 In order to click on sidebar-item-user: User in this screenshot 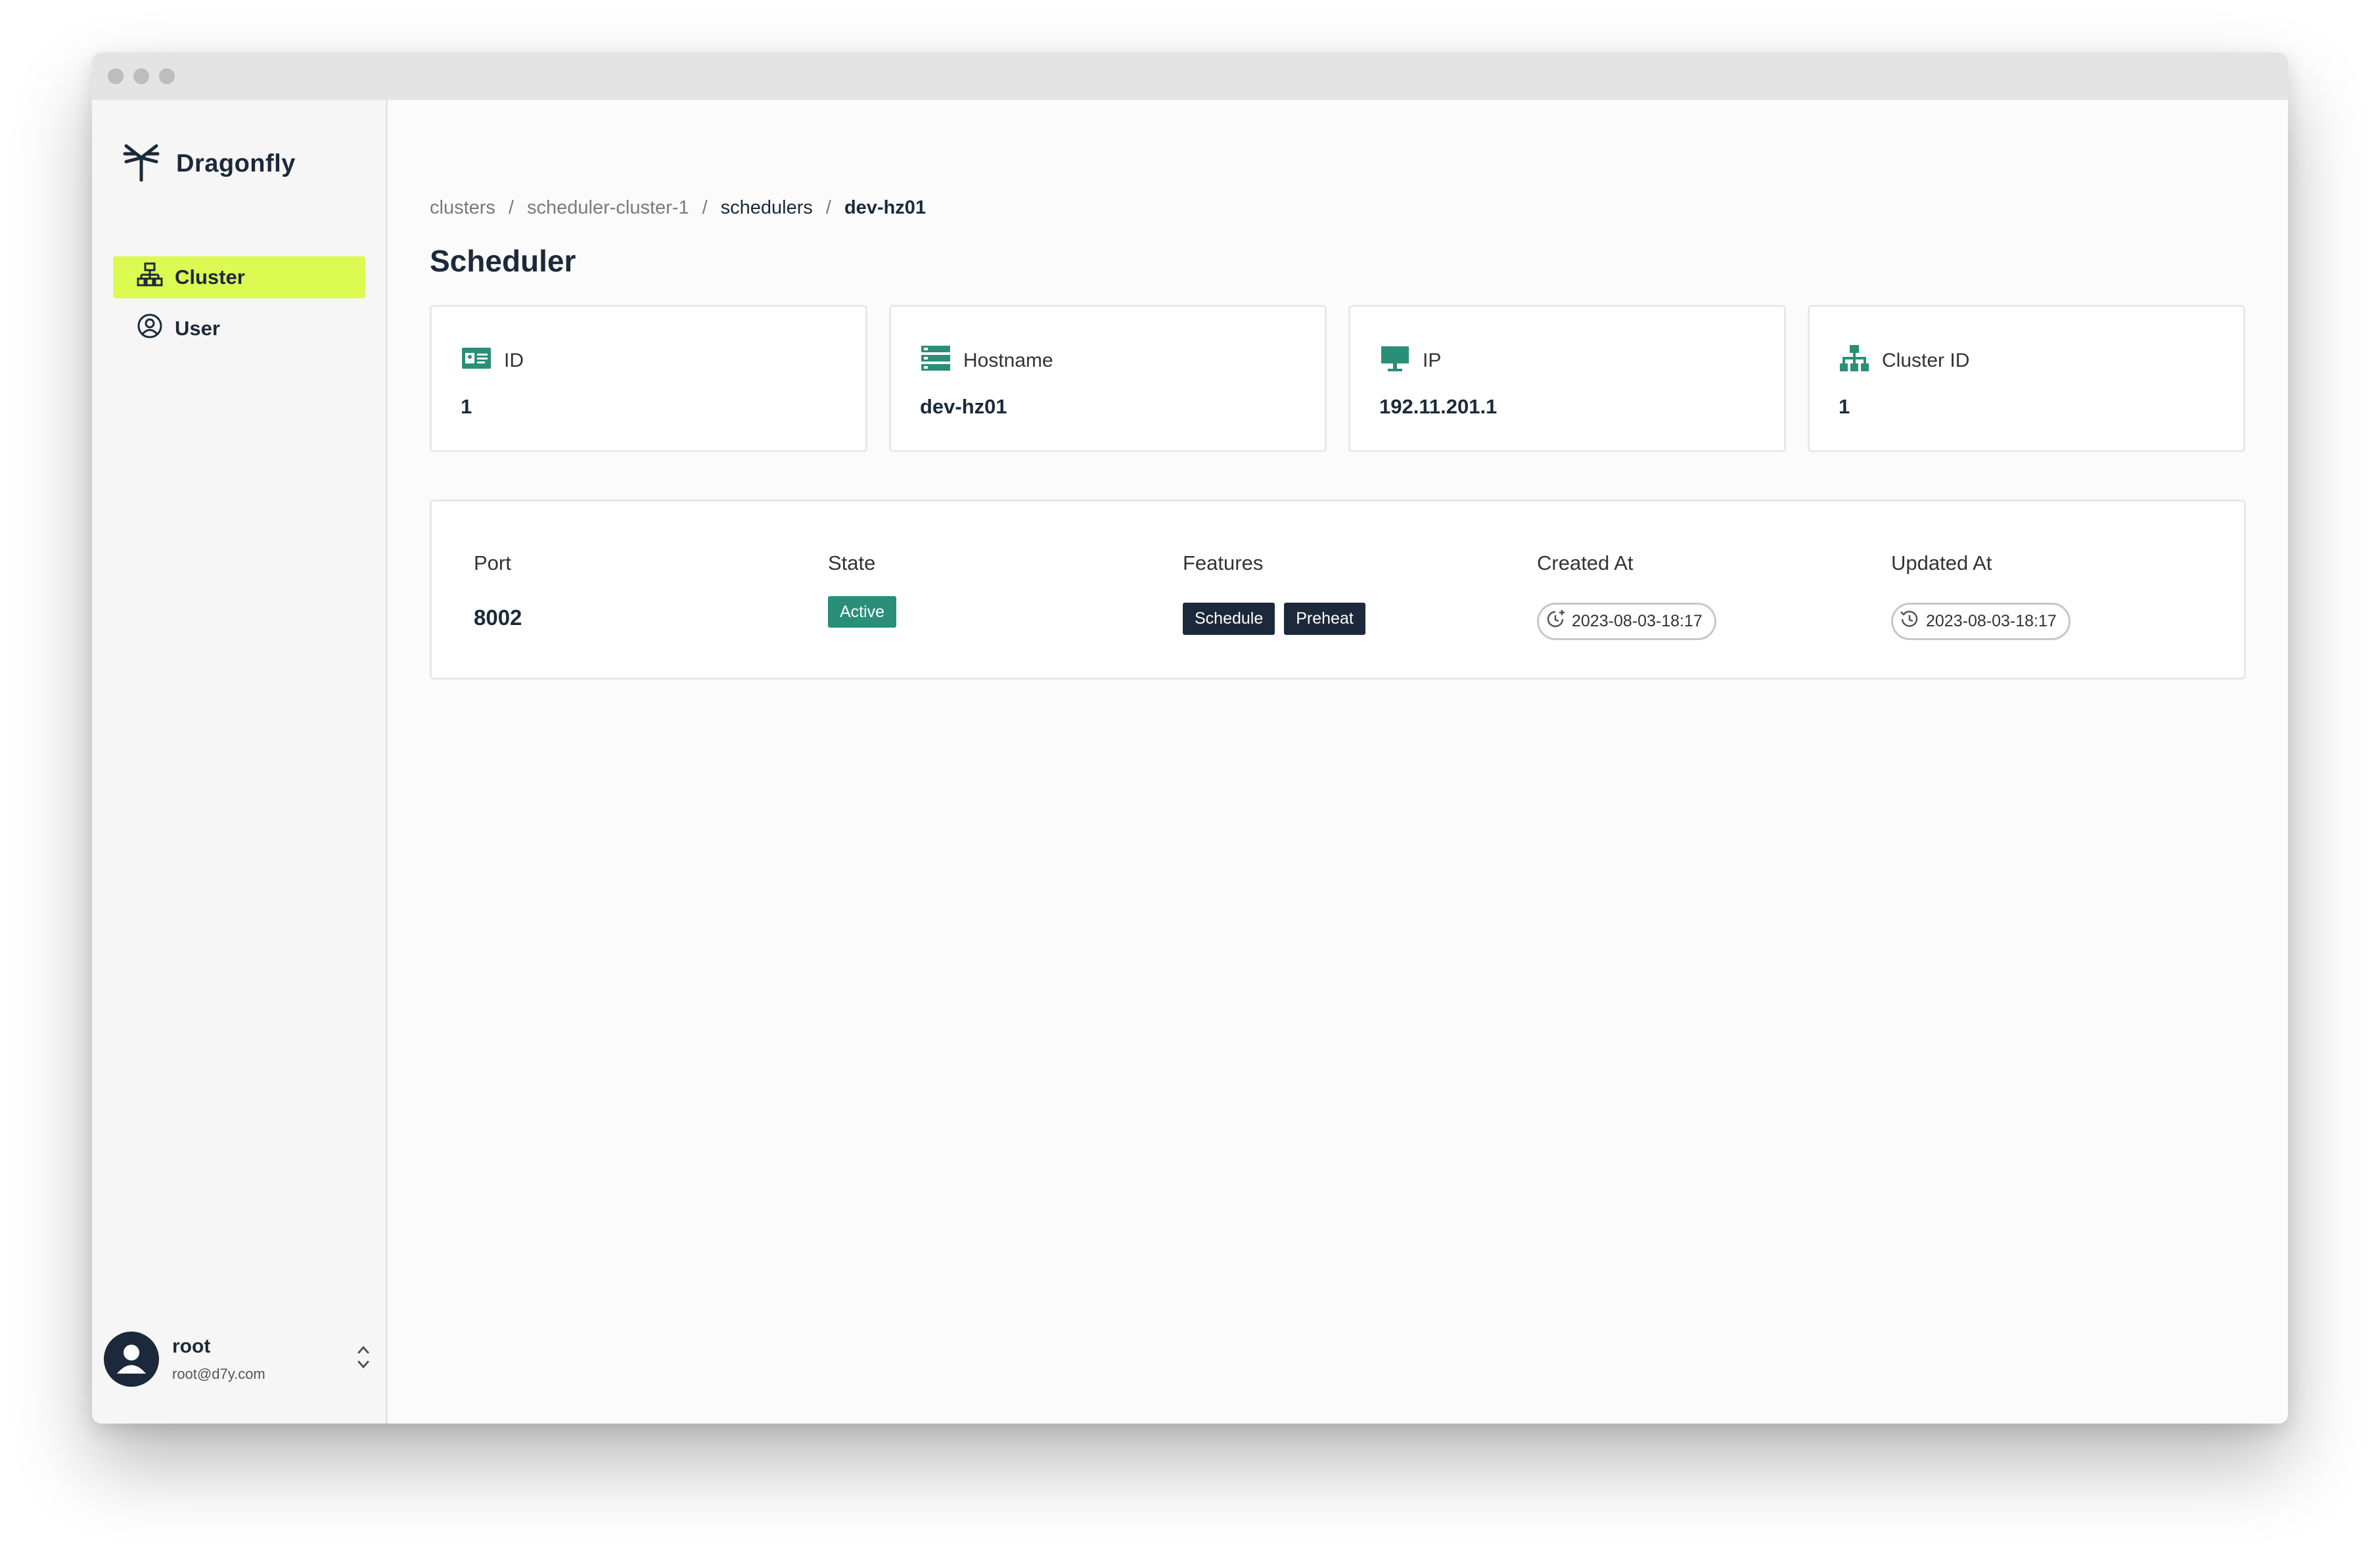, I will do `click(239, 329)`.